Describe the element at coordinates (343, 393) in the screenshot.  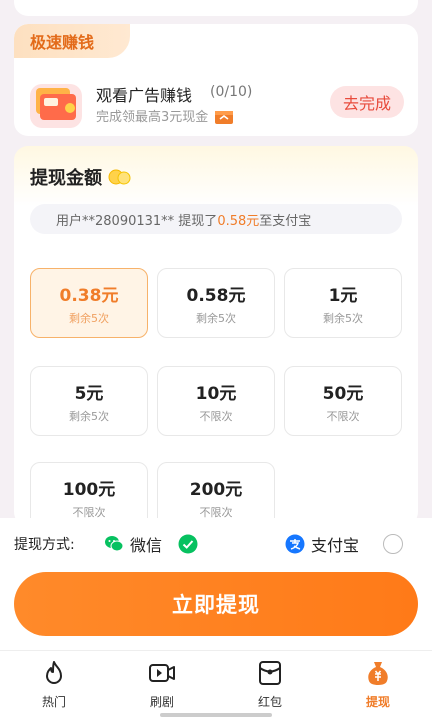
I see `option-amount: 50元` at that location.